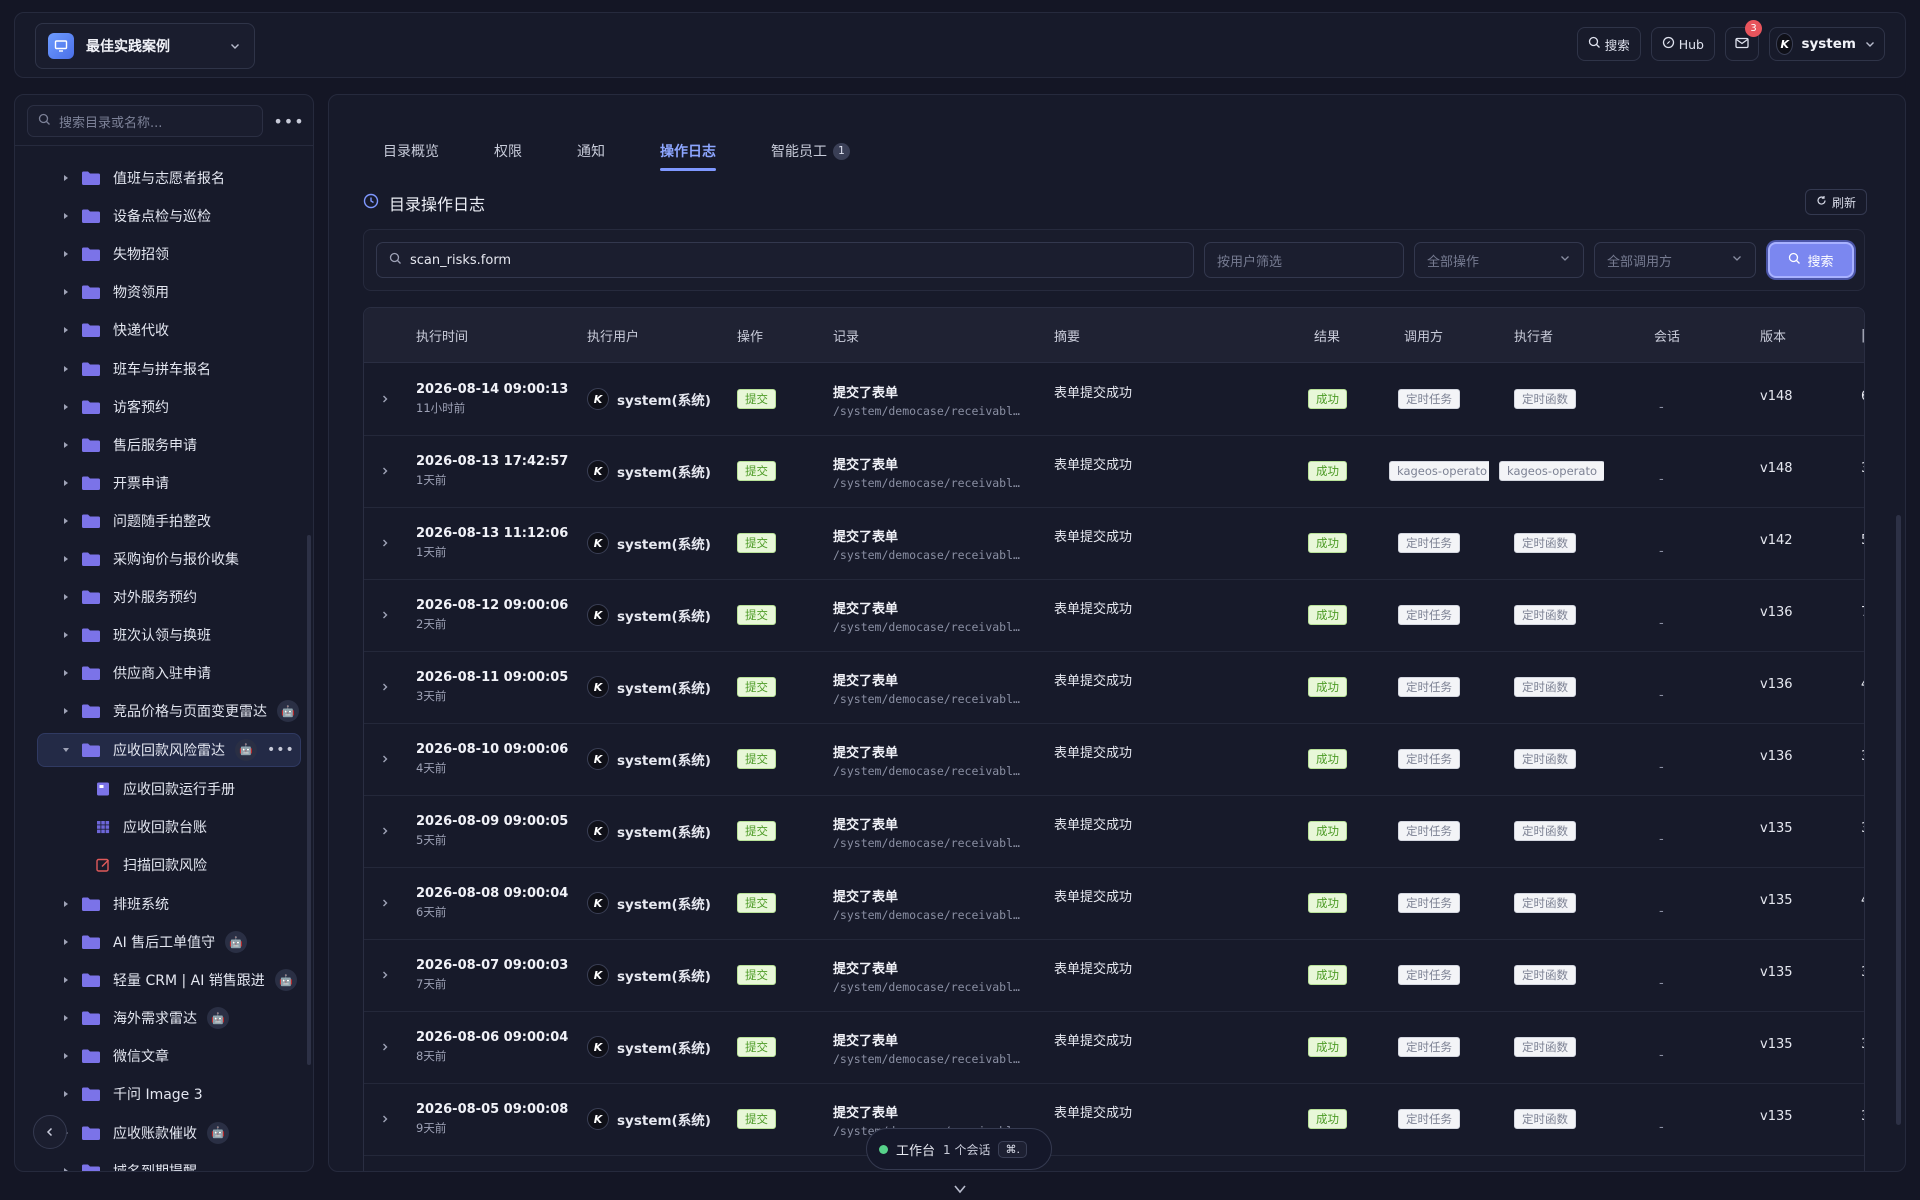 The image size is (1920, 1200). What do you see at coordinates (164, 789) in the screenshot?
I see `sidebar-child-item: 应收回款运行手册` at bounding box center [164, 789].